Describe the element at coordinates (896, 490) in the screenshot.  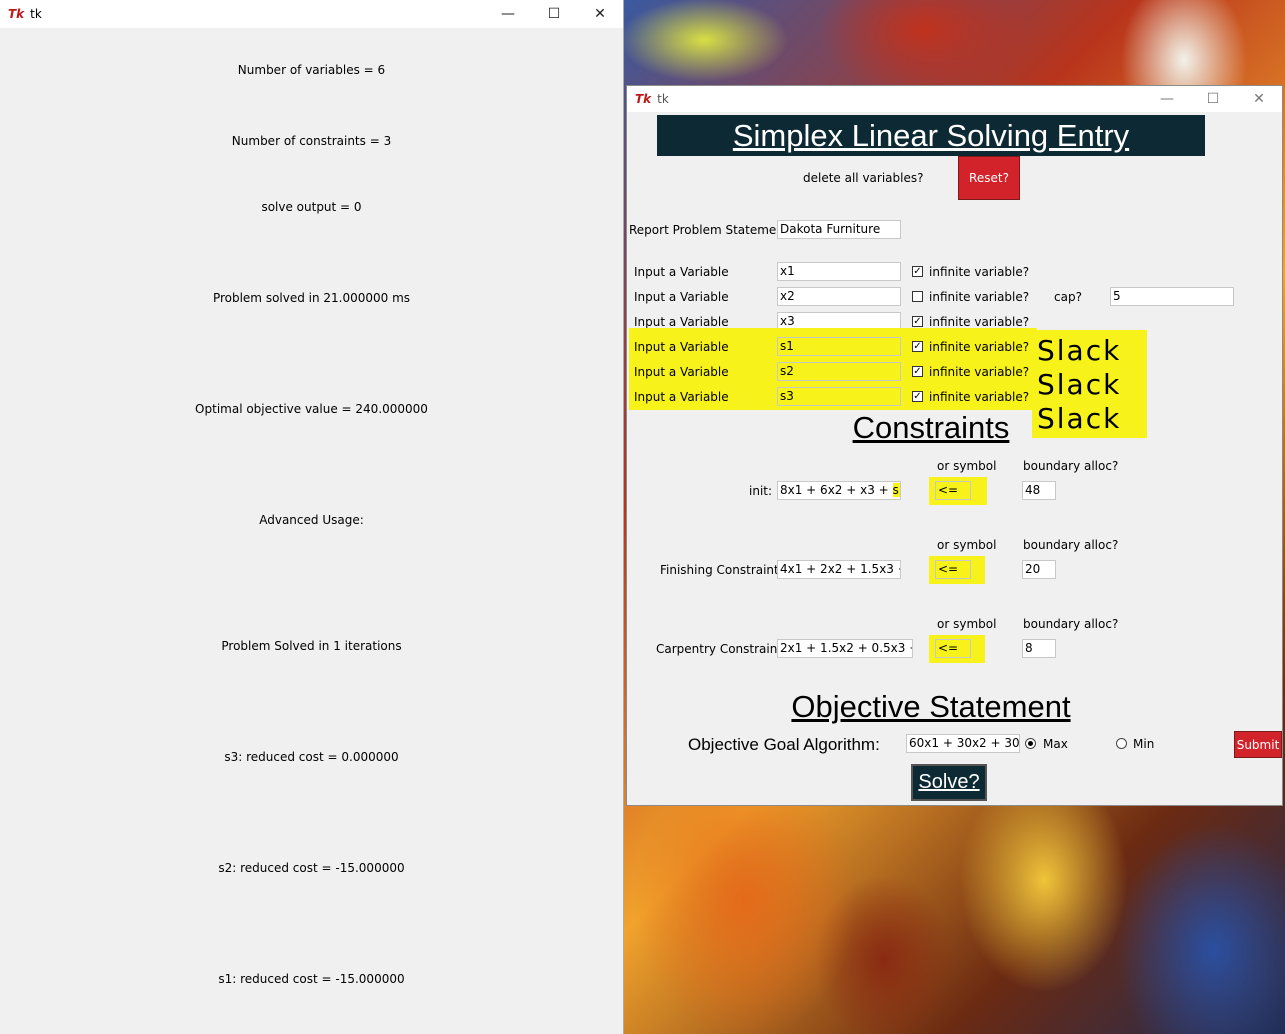
I see `slack-term: s1` at that location.